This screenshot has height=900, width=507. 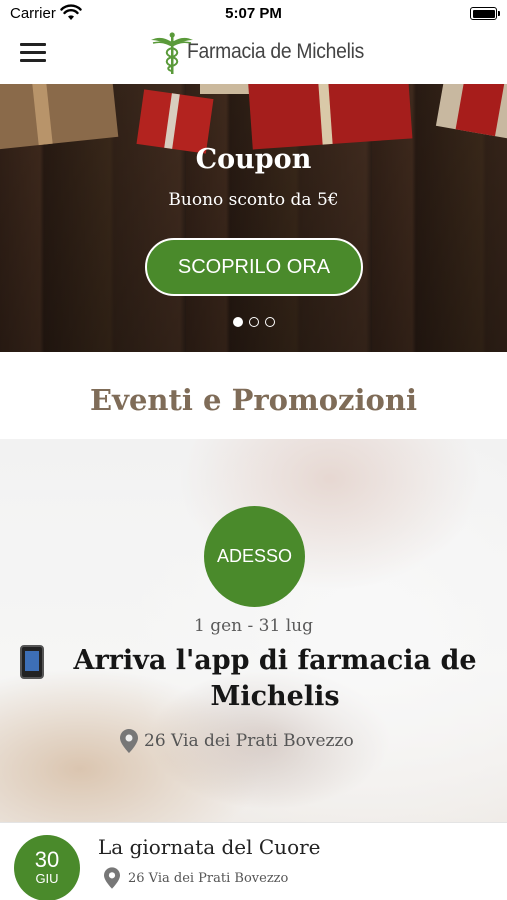 What do you see at coordinates (47, 878) in the screenshot?
I see `event-month: GIU` at bounding box center [47, 878].